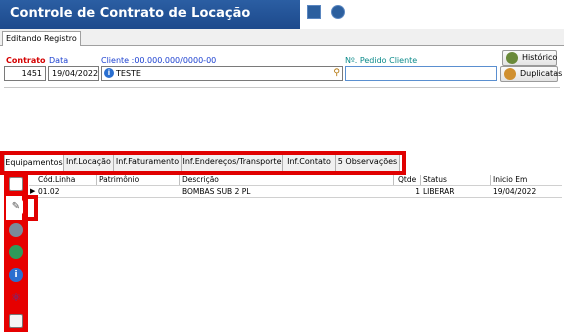 This screenshot has width=564, height=332. I want to click on tree-icon: ⚛, so click(16, 298).